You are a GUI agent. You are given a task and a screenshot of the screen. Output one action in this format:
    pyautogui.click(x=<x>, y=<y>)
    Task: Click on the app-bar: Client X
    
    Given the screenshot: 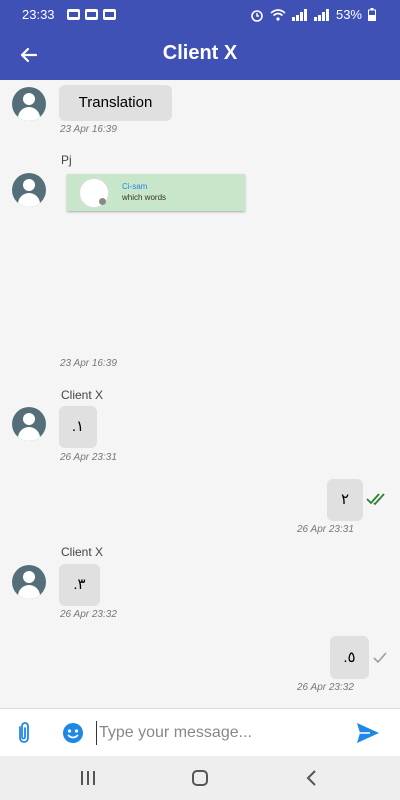 What is the action you would take?
    pyautogui.click(x=200, y=55)
    